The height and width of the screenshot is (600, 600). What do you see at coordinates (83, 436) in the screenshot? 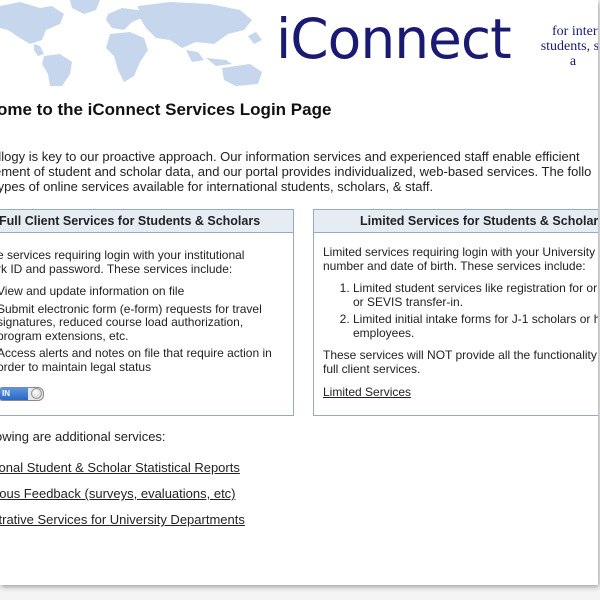
I see `additional-services-label: owing are additional services:` at bounding box center [83, 436].